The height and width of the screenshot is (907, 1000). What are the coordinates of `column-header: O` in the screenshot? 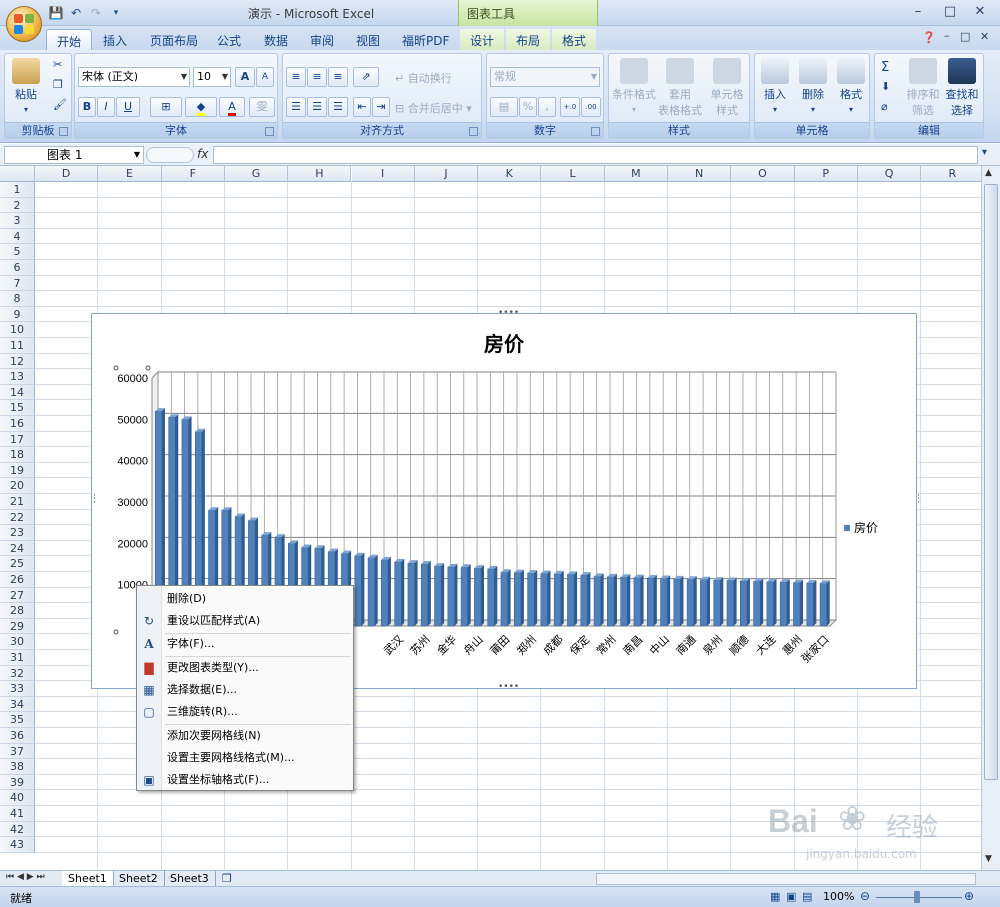 It's located at (763, 174).